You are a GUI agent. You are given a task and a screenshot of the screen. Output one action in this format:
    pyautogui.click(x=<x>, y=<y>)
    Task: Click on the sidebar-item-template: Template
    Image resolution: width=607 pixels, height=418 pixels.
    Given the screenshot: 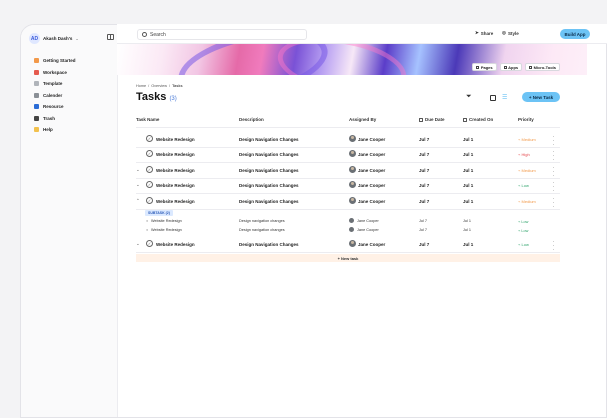 What is the action you would take?
    pyautogui.click(x=55, y=84)
    